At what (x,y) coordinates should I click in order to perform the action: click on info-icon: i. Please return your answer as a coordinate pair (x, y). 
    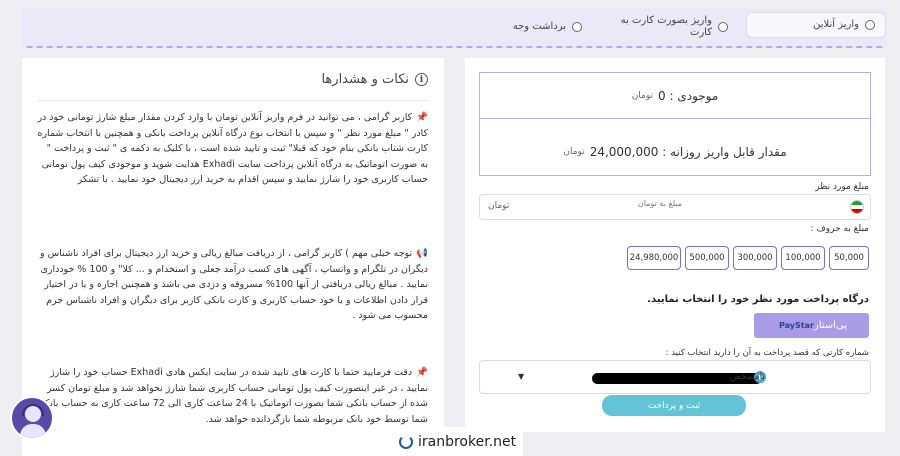
    Looking at the image, I should click on (421, 79).